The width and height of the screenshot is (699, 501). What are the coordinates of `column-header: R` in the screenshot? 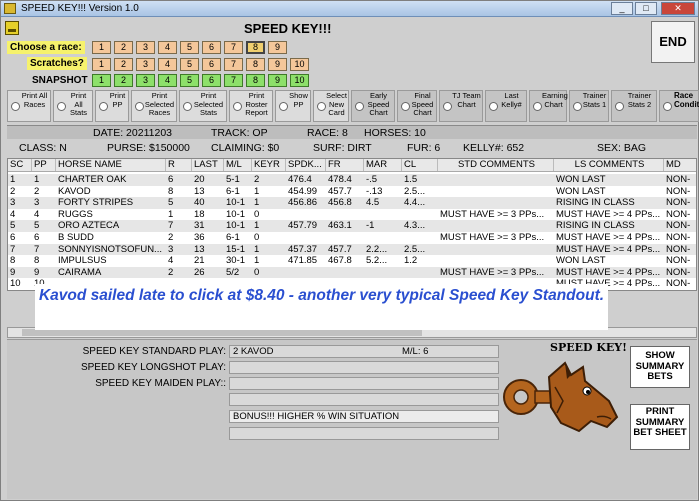 It's located at (179, 165).